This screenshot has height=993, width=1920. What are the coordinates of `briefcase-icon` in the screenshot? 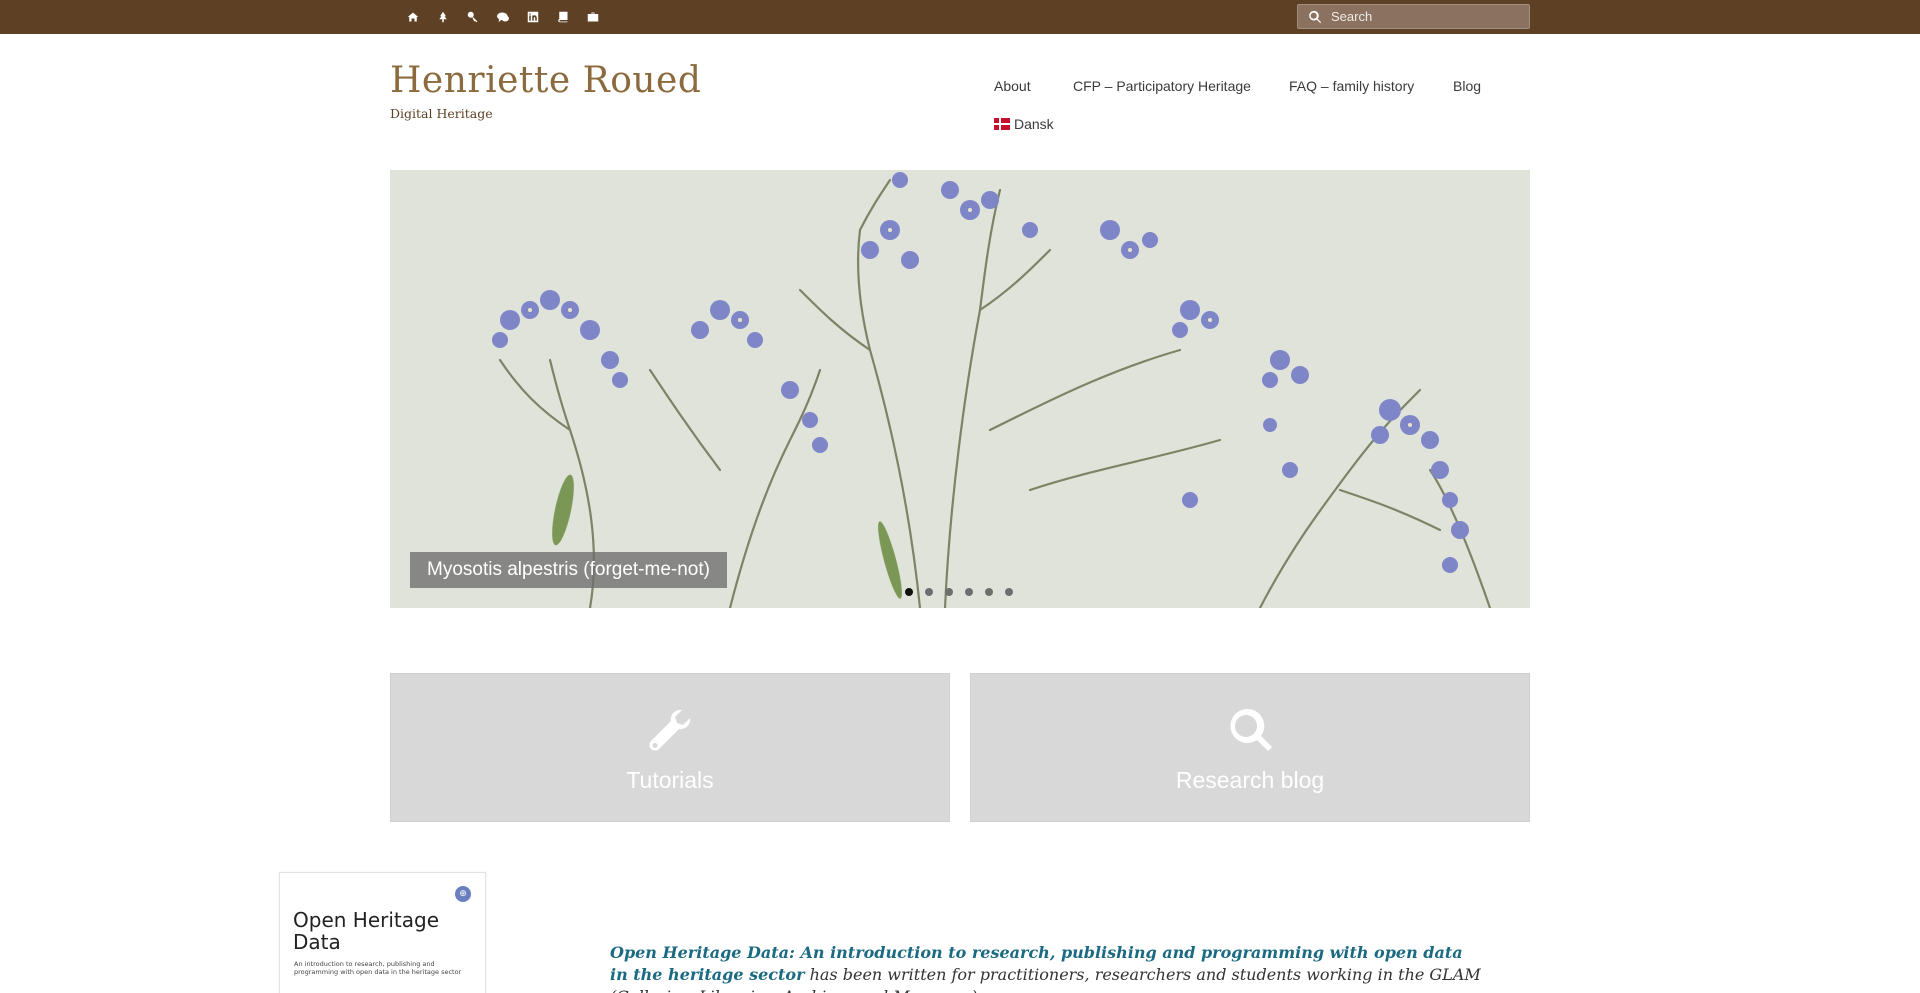 It's located at (593, 17).